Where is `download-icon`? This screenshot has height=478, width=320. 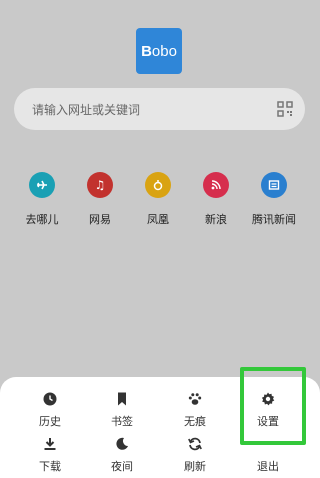
download-icon is located at coordinates (50, 444).